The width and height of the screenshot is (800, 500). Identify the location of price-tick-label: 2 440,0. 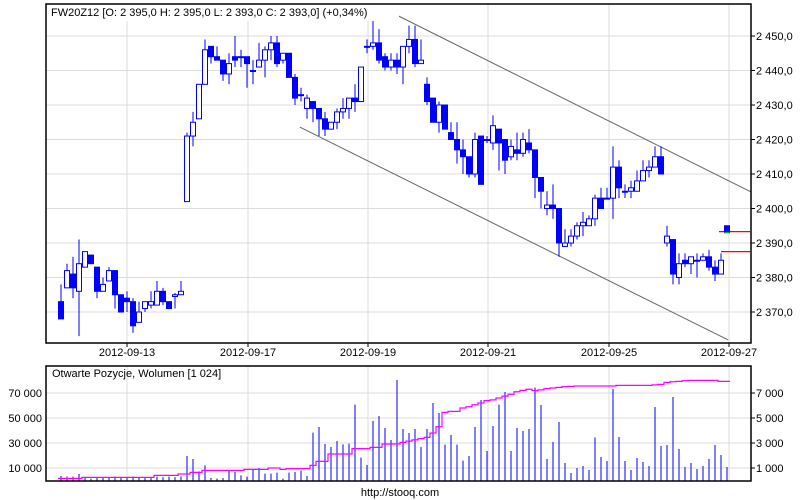
(774, 72).